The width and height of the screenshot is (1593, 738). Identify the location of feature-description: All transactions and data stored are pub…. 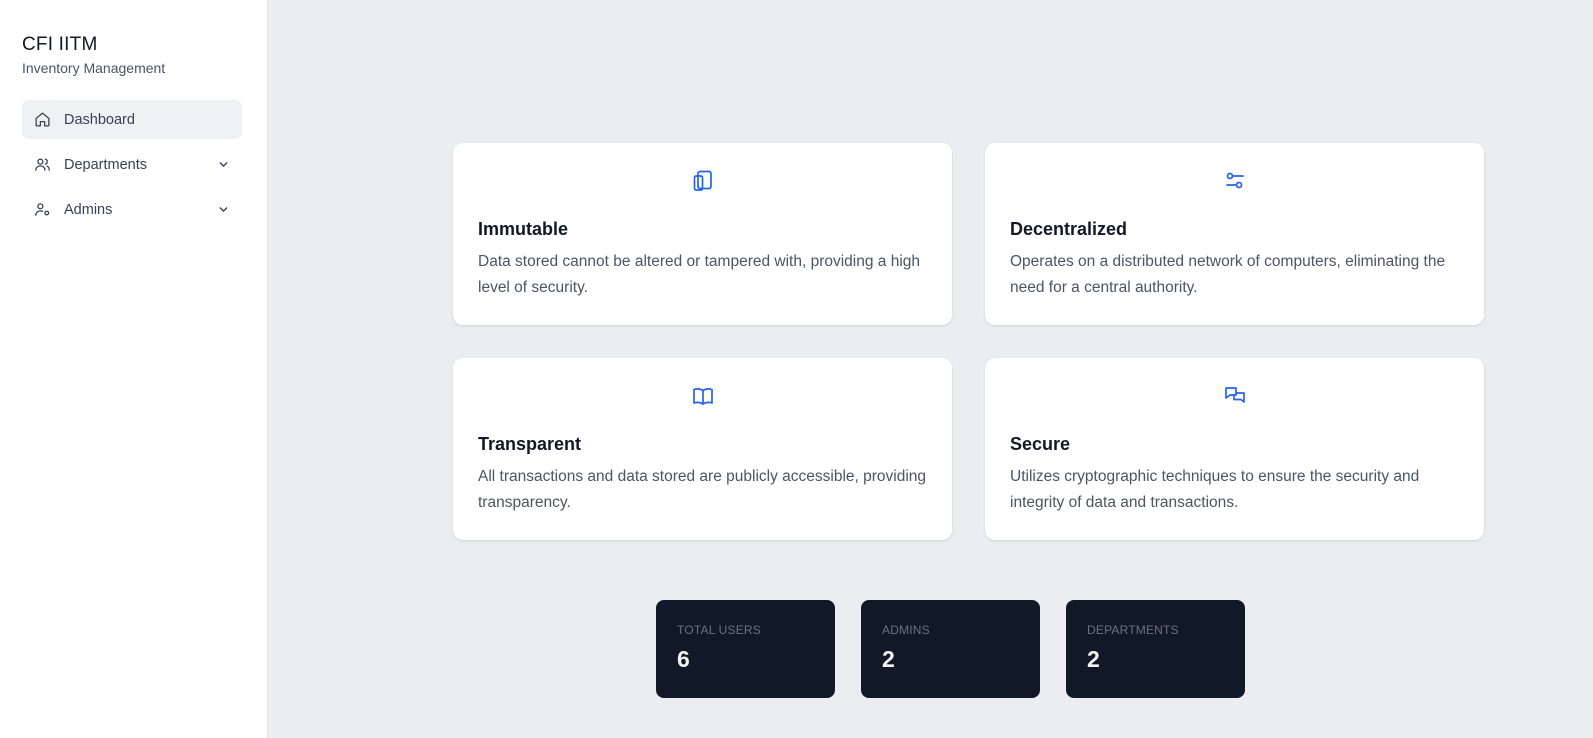
(702, 489).